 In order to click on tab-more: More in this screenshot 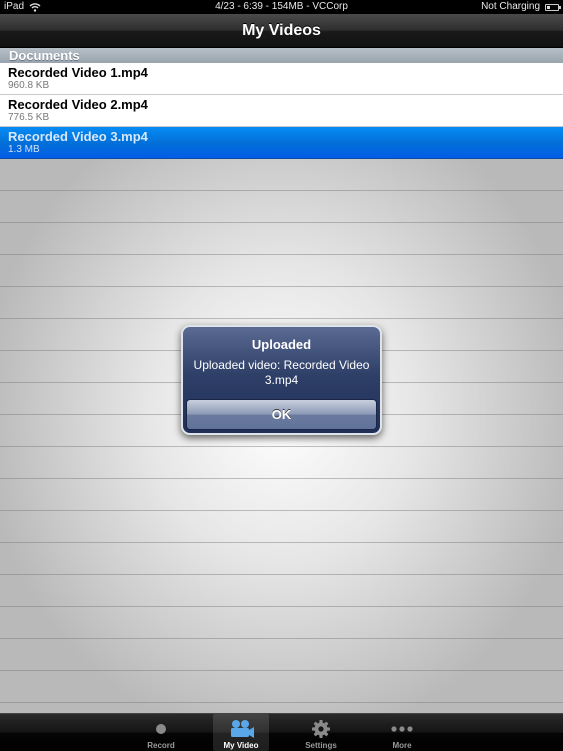, I will do `click(402, 732)`.